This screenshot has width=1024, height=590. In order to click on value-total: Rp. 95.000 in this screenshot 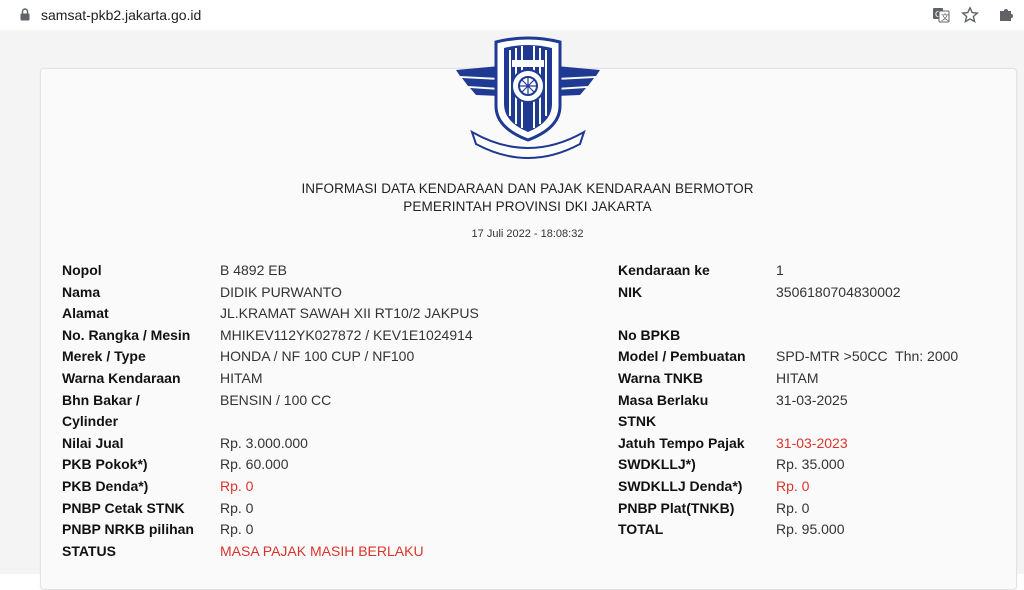, I will do `click(810, 529)`.